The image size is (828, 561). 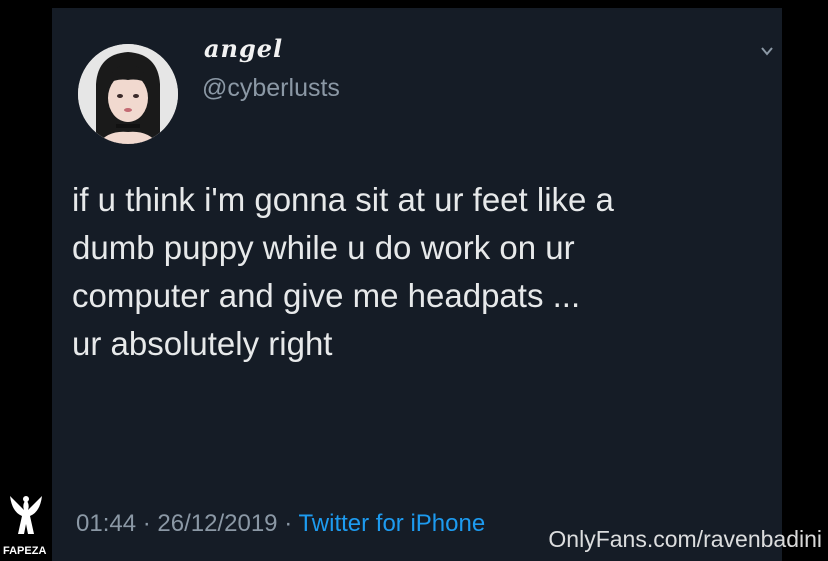 I want to click on user-handle: @cyberlusts, so click(x=271, y=88).